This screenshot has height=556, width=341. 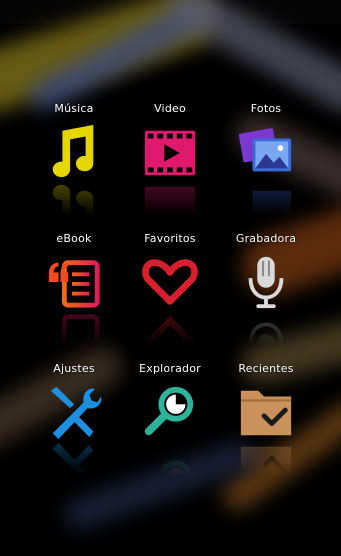 What do you see at coordinates (170, 282) in the screenshot?
I see `heart-icon` at bounding box center [170, 282].